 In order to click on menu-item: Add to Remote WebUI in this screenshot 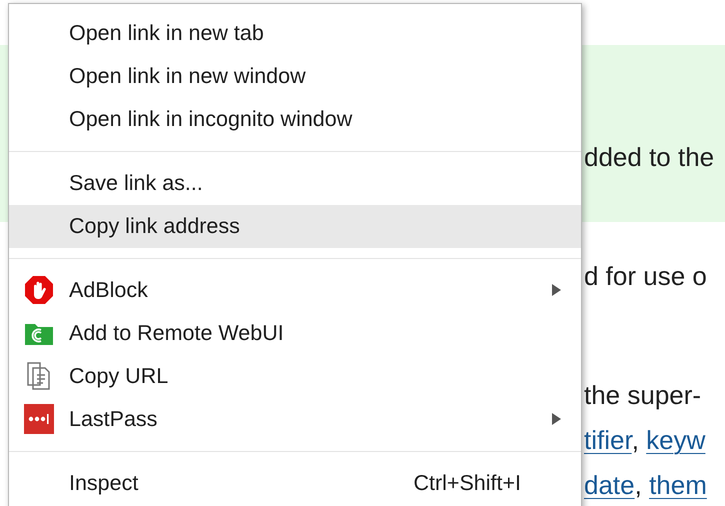, I will do `click(295, 333)`.